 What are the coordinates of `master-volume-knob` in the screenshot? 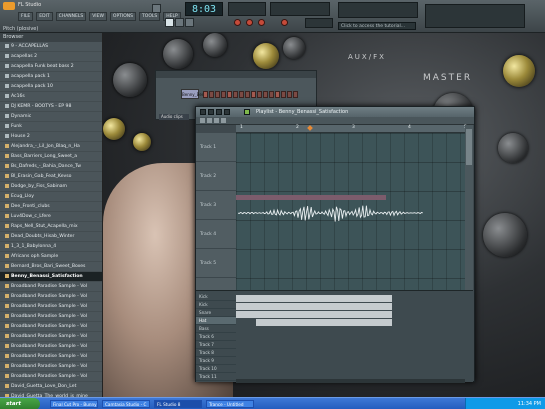 It's located at (237, 22).